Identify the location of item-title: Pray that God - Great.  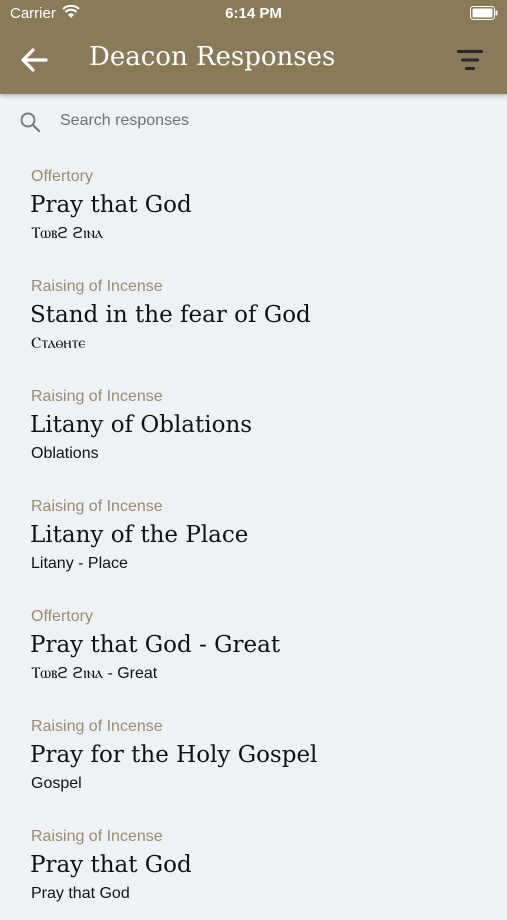
(155, 645).